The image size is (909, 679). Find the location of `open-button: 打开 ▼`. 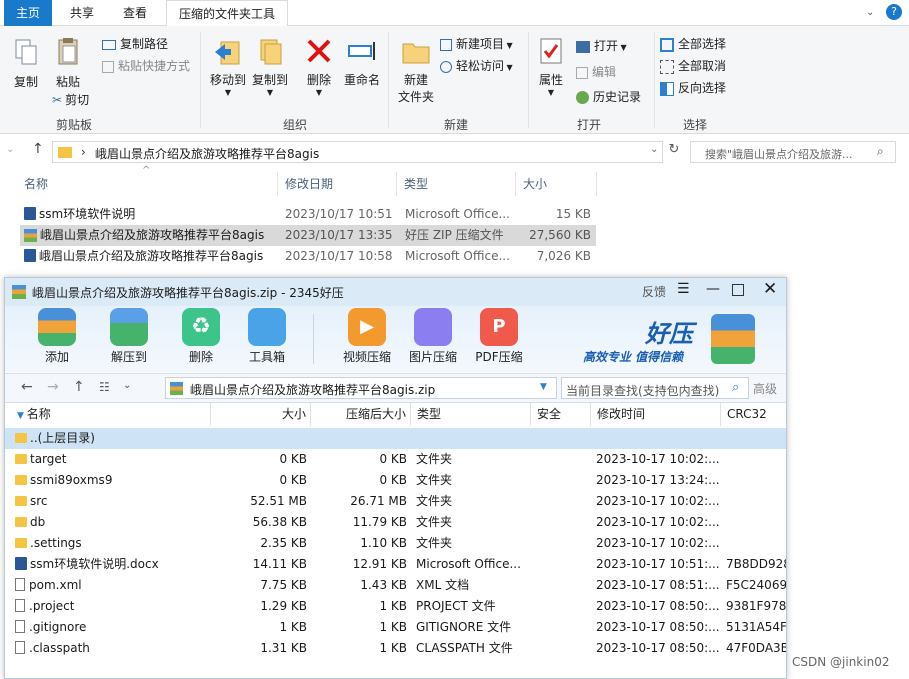

open-button: 打开 ▼ is located at coordinates (601, 45).